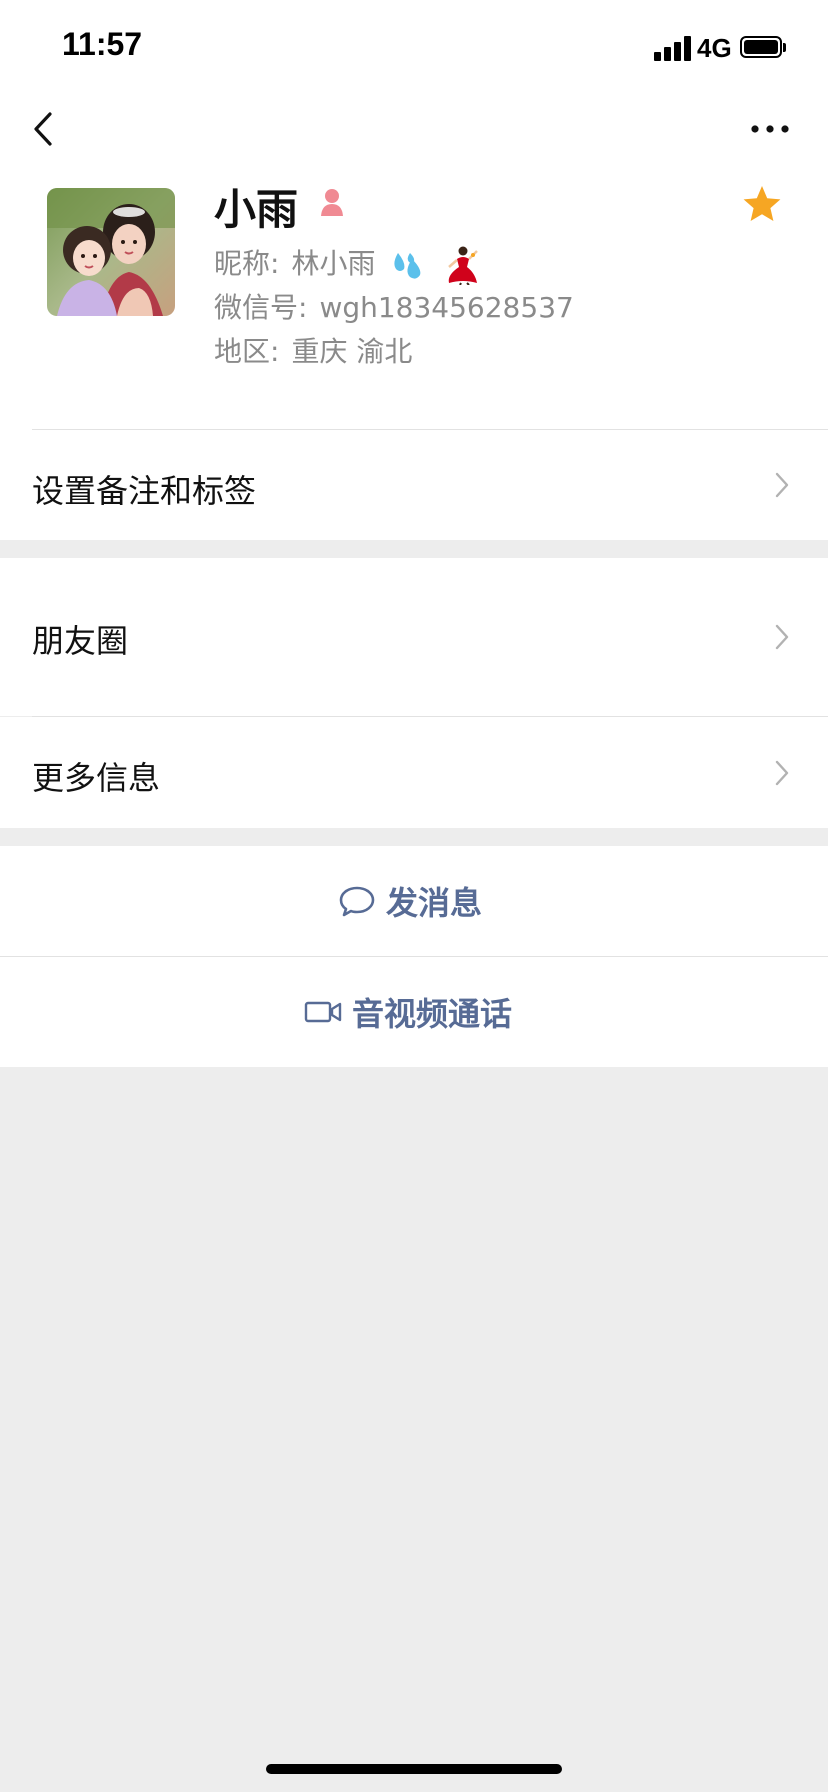 The image size is (828, 1792). Describe the element at coordinates (357, 901) in the screenshot. I see `chat-bubble-icon` at that location.